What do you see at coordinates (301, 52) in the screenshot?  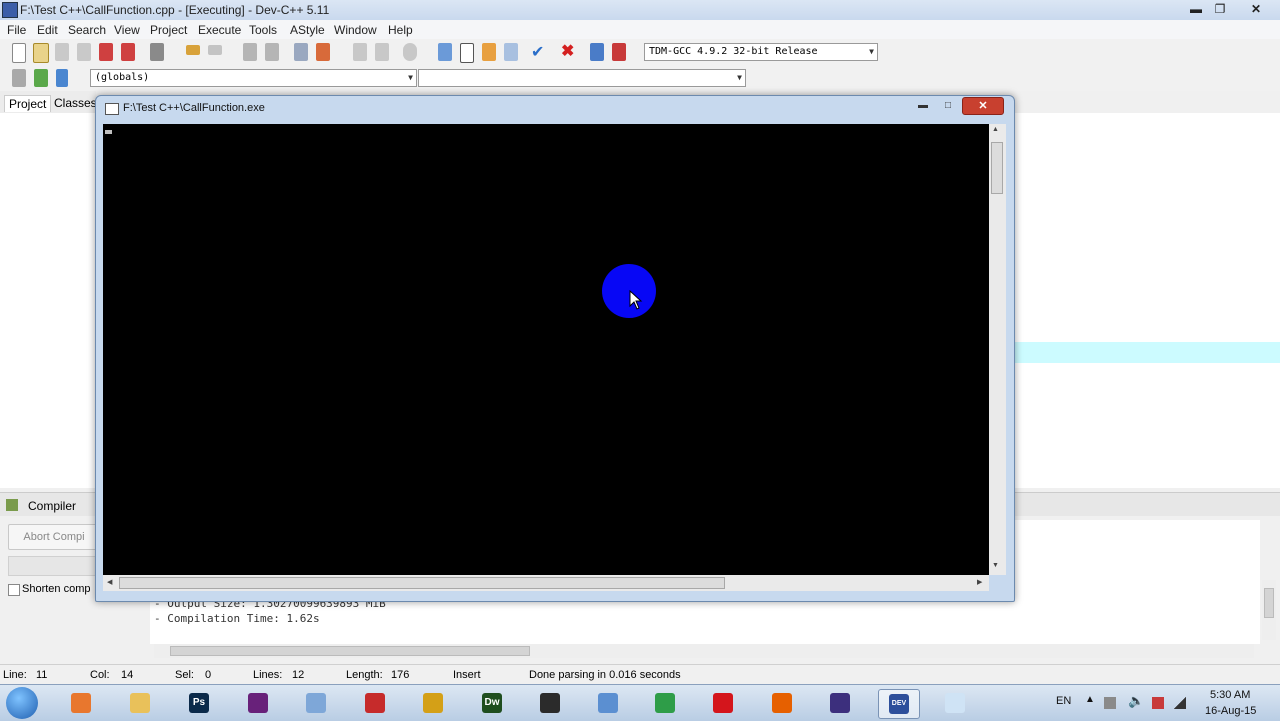 I see `goto-line-icon` at bounding box center [301, 52].